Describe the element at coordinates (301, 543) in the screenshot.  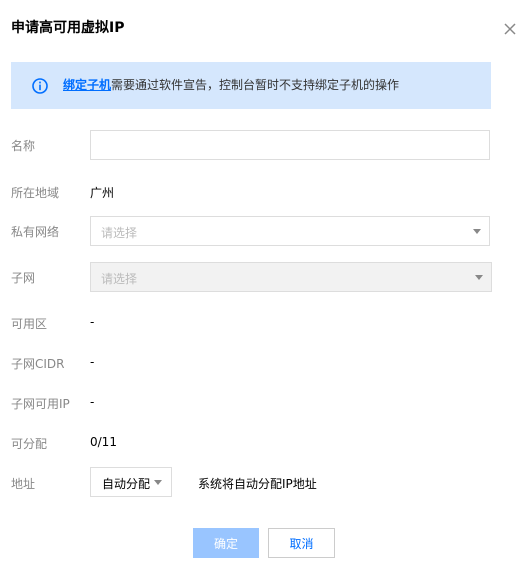
I see `cancel-button: 取消` at that location.